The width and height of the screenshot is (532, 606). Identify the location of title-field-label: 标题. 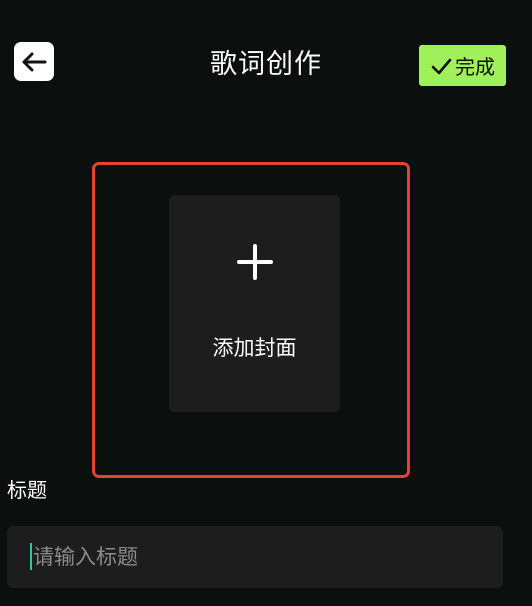
(27, 490).